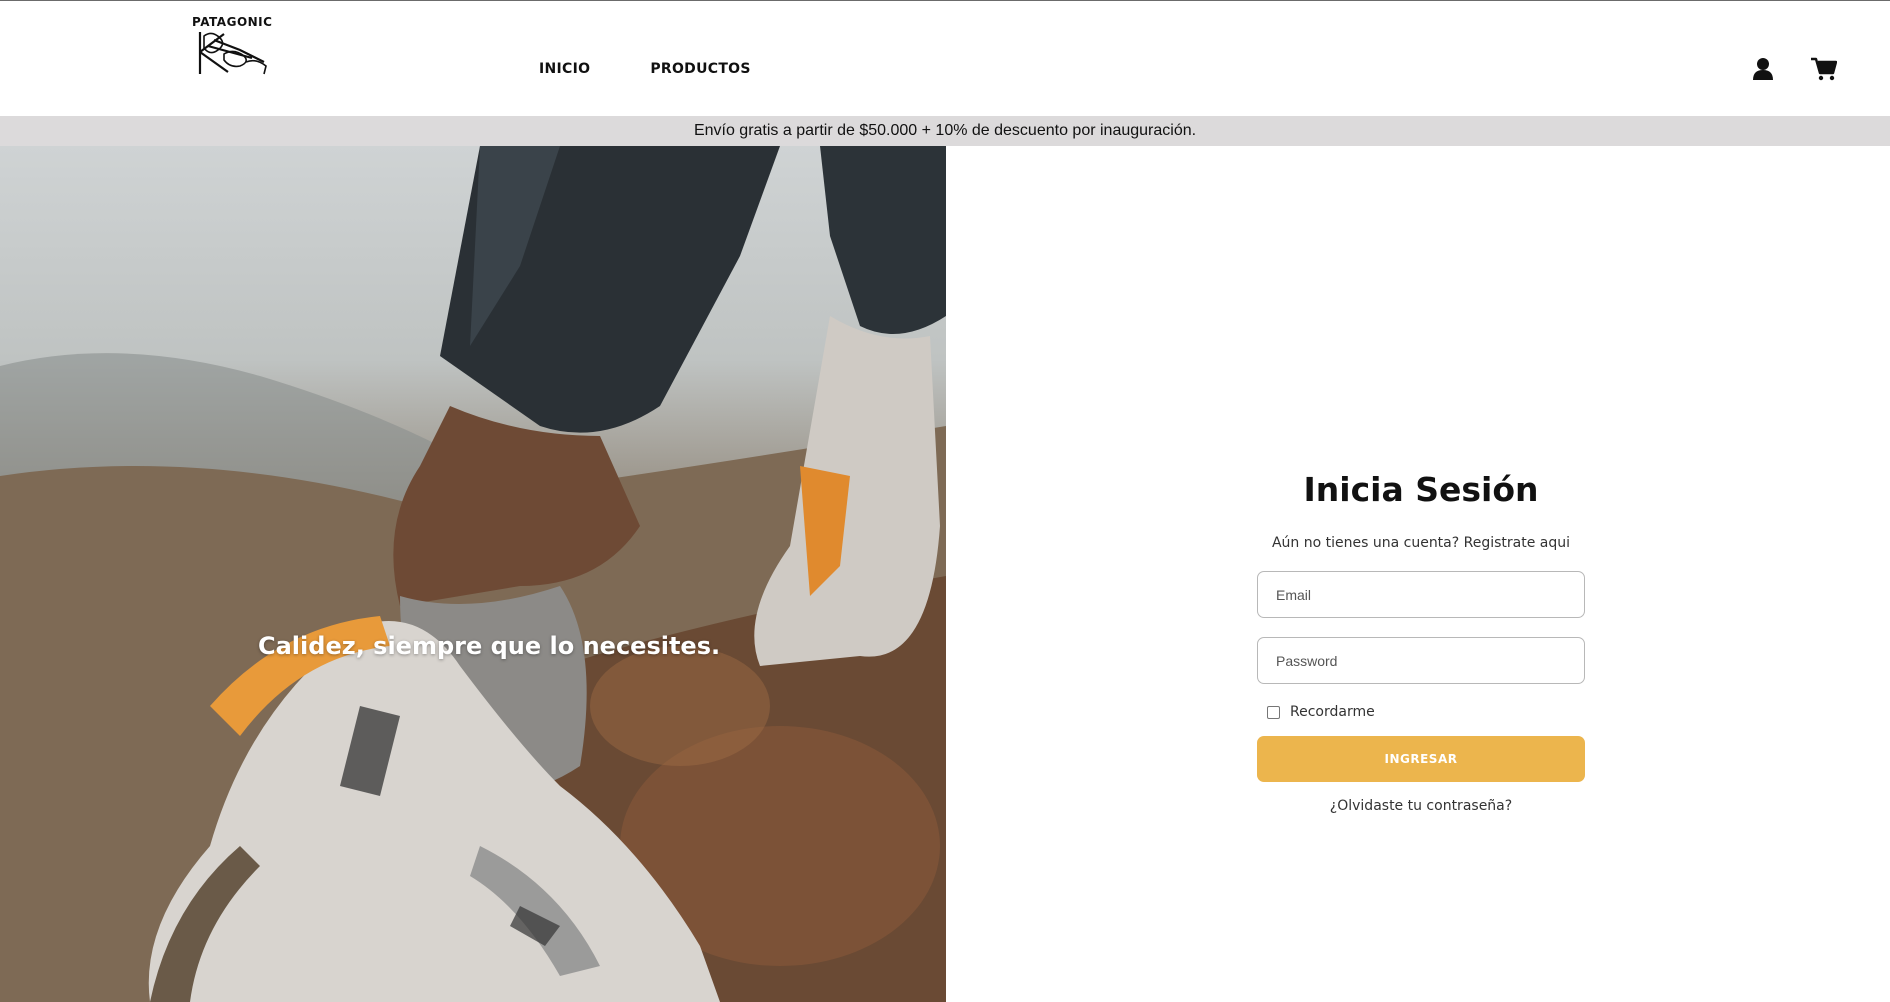  I want to click on main-nav: INICIO PRODUCTOS, so click(645, 69).